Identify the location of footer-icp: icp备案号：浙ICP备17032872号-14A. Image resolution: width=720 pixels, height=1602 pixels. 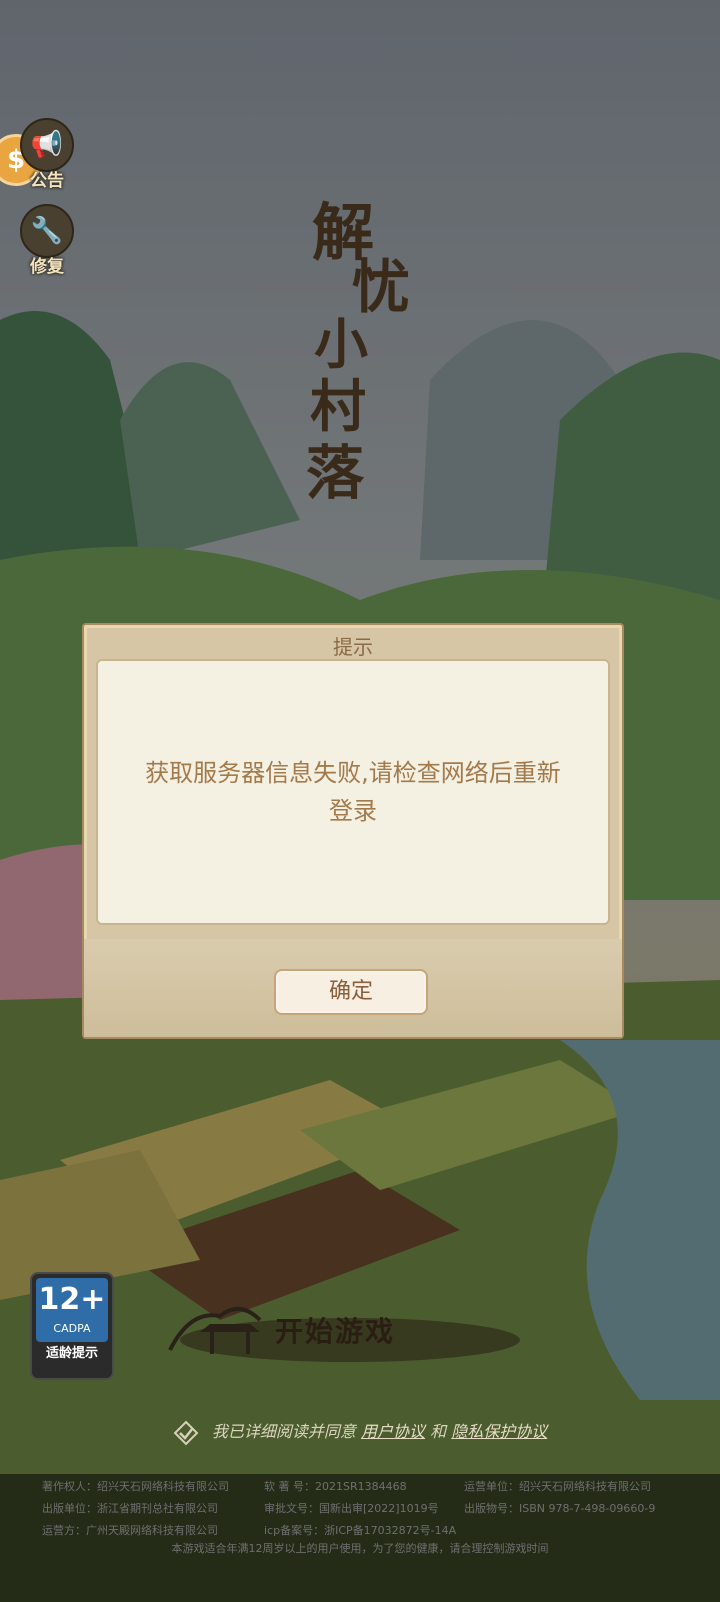
(360, 1530).